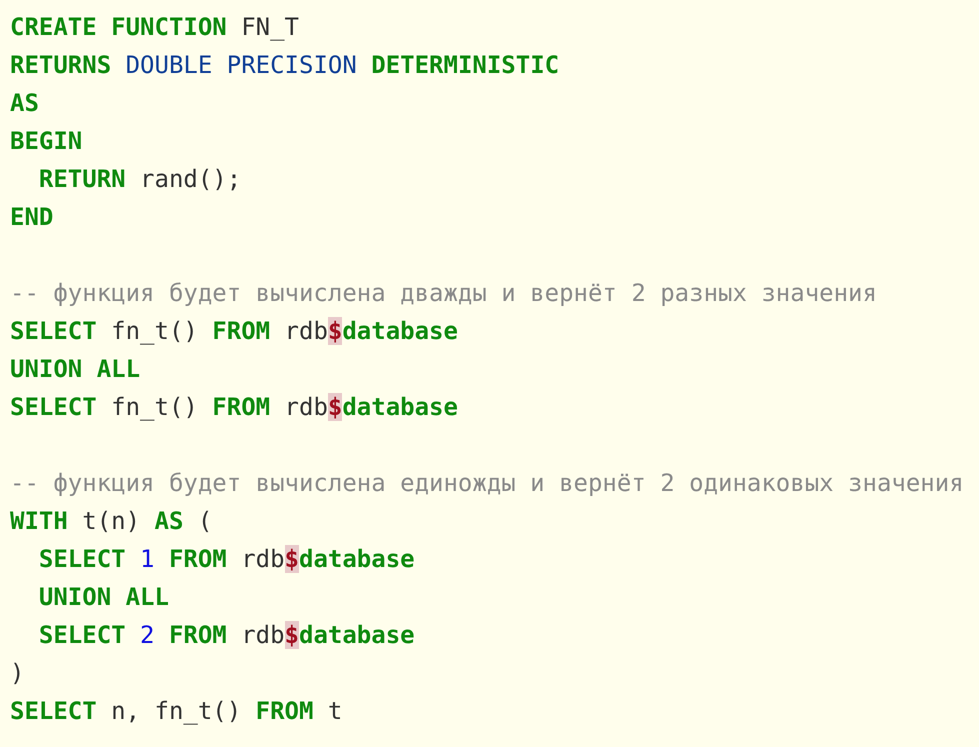 This screenshot has height=747, width=979. Describe the element at coordinates (111, 521) in the screenshot. I see `code-line: WITH t(n) AS (` at that location.